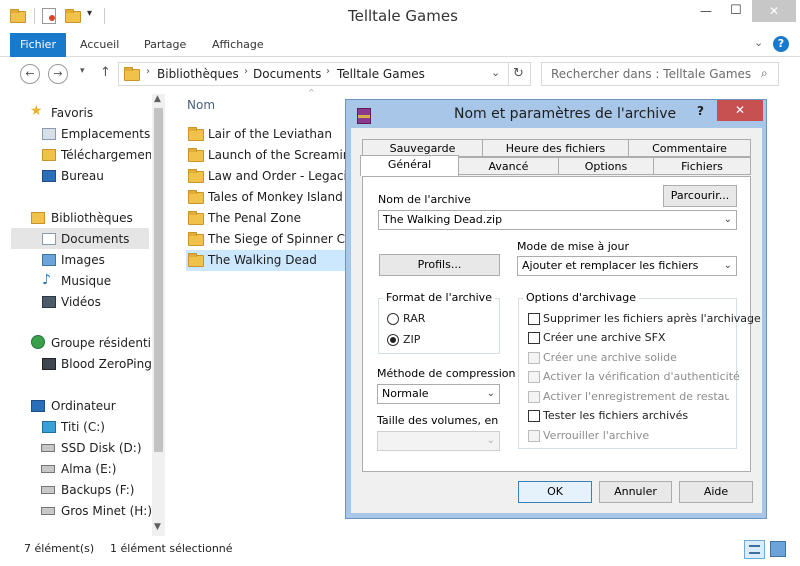  Describe the element at coordinates (596, 435) in the screenshot. I see `option-lock-label: Verrouiller l'archive` at that location.